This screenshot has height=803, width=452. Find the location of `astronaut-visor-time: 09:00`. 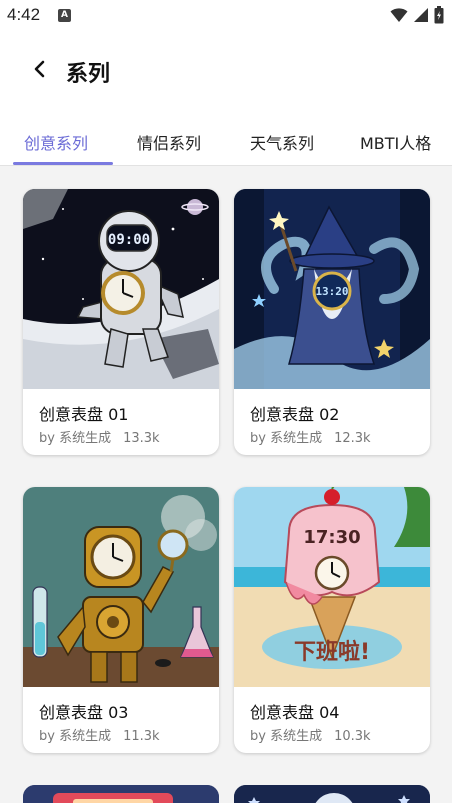

astronaut-visor-time: 09:00 is located at coordinates (129, 240).